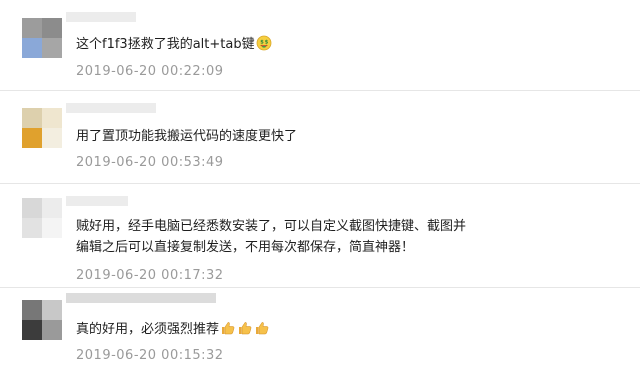 Image resolution: width=640 pixels, height=375 pixels. What do you see at coordinates (150, 162) in the screenshot?
I see `comment-timestamp: 2019-06-20 00:53:49` at bounding box center [150, 162].